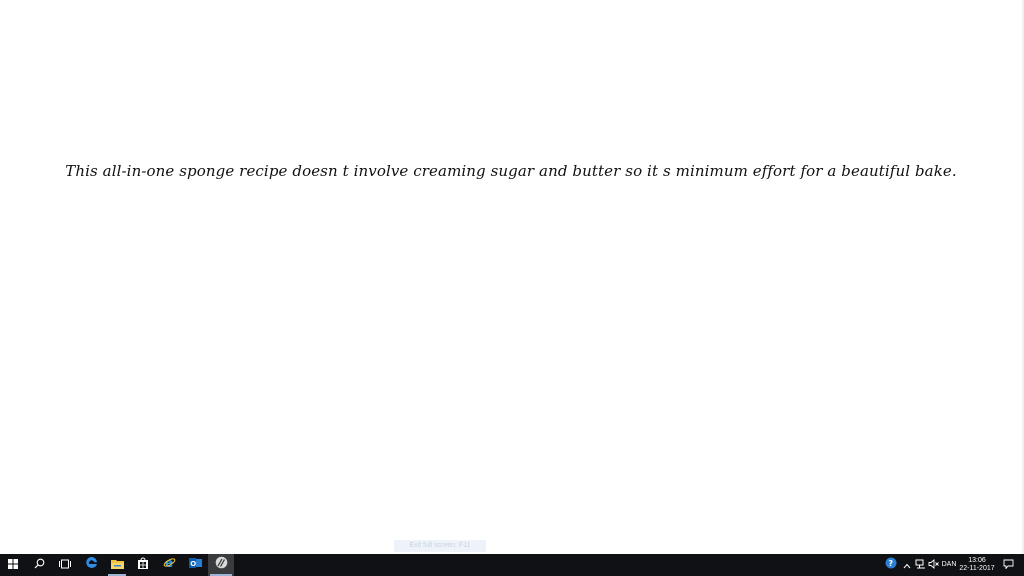 The width and height of the screenshot is (1024, 576). What do you see at coordinates (169, 562) in the screenshot?
I see `svg-text: e` at bounding box center [169, 562].